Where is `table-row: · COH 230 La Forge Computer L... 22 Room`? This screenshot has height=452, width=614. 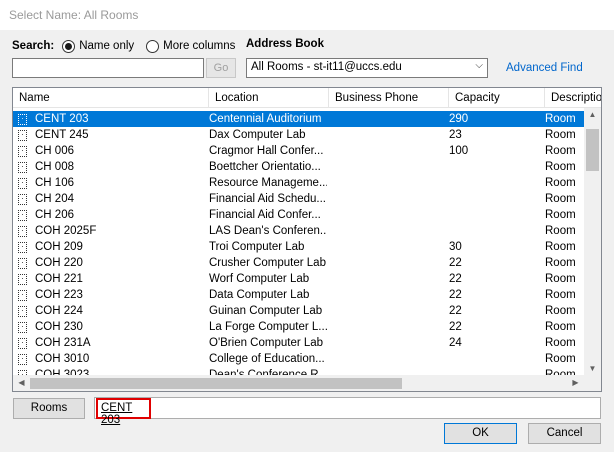 table-row: · COH 230 La Forge Computer L... 22 Room is located at coordinates (298, 327).